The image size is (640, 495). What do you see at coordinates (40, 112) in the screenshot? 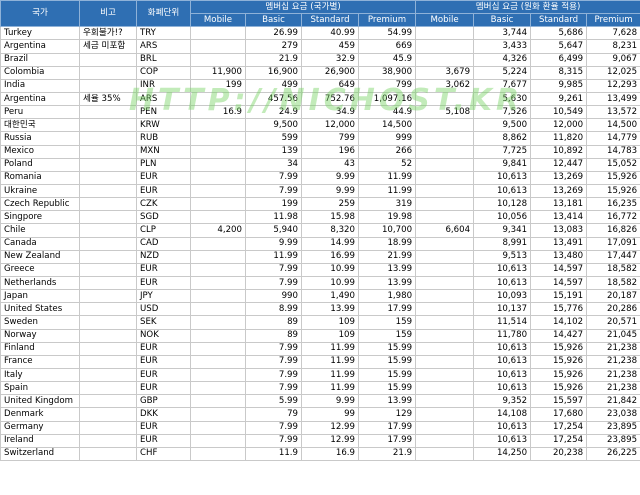
I see `cell-country: Peru` at bounding box center [40, 112].